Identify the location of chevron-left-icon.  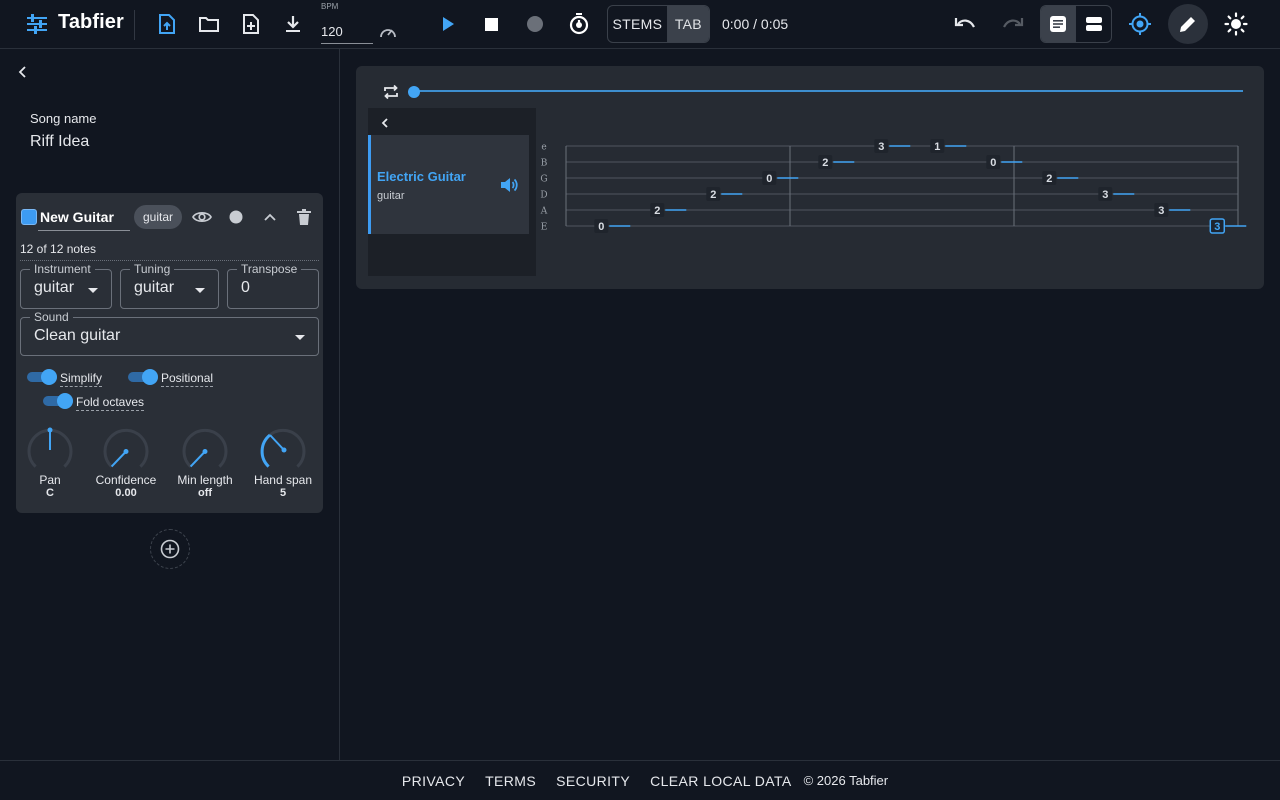
(384, 123).